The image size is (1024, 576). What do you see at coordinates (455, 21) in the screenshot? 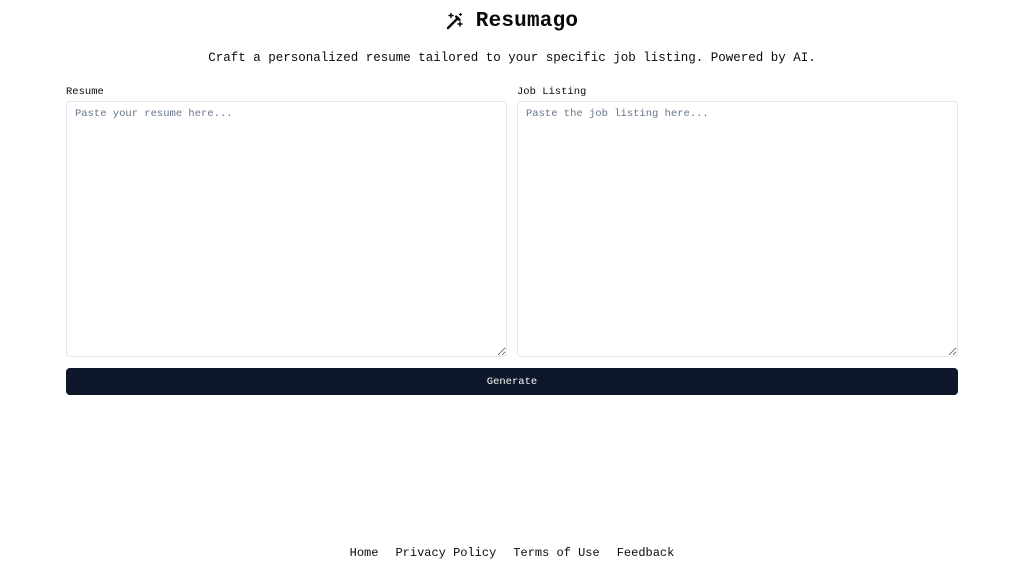
I see `magic-wand-icon` at bounding box center [455, 21].